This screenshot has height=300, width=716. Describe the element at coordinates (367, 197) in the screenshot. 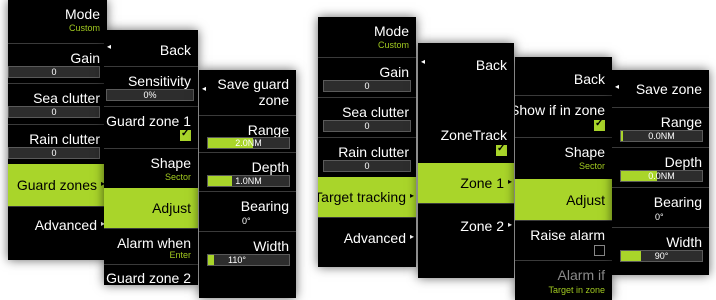

I see `target-tracking-item: Target tracking ▸` at that location.